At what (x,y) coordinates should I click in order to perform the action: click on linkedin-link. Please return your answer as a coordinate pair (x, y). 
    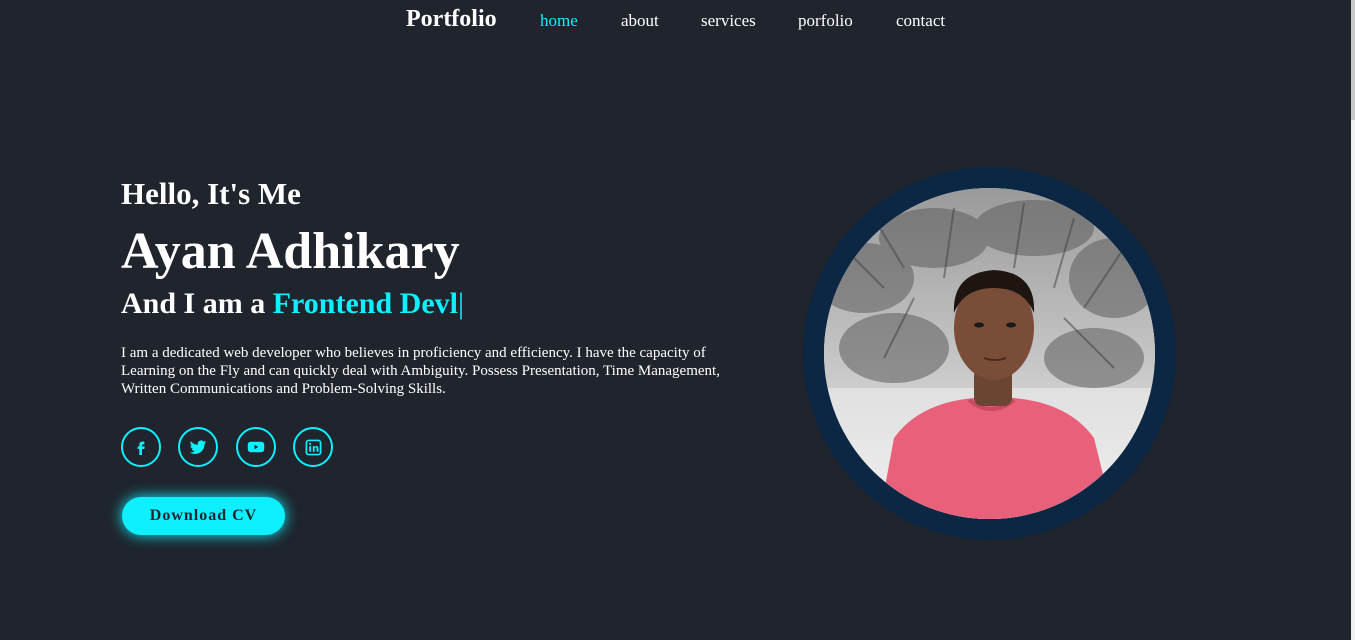
    Looking at the image, I should click on (313, 447).